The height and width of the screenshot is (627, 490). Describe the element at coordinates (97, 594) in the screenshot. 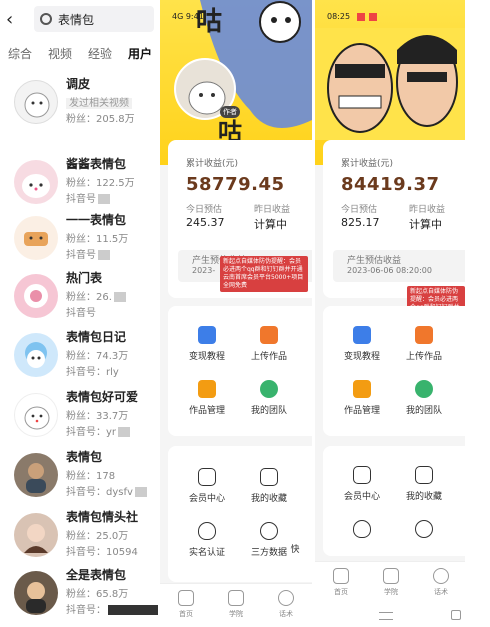

I see `result-followers: 粉丝：65.8万` at that location.